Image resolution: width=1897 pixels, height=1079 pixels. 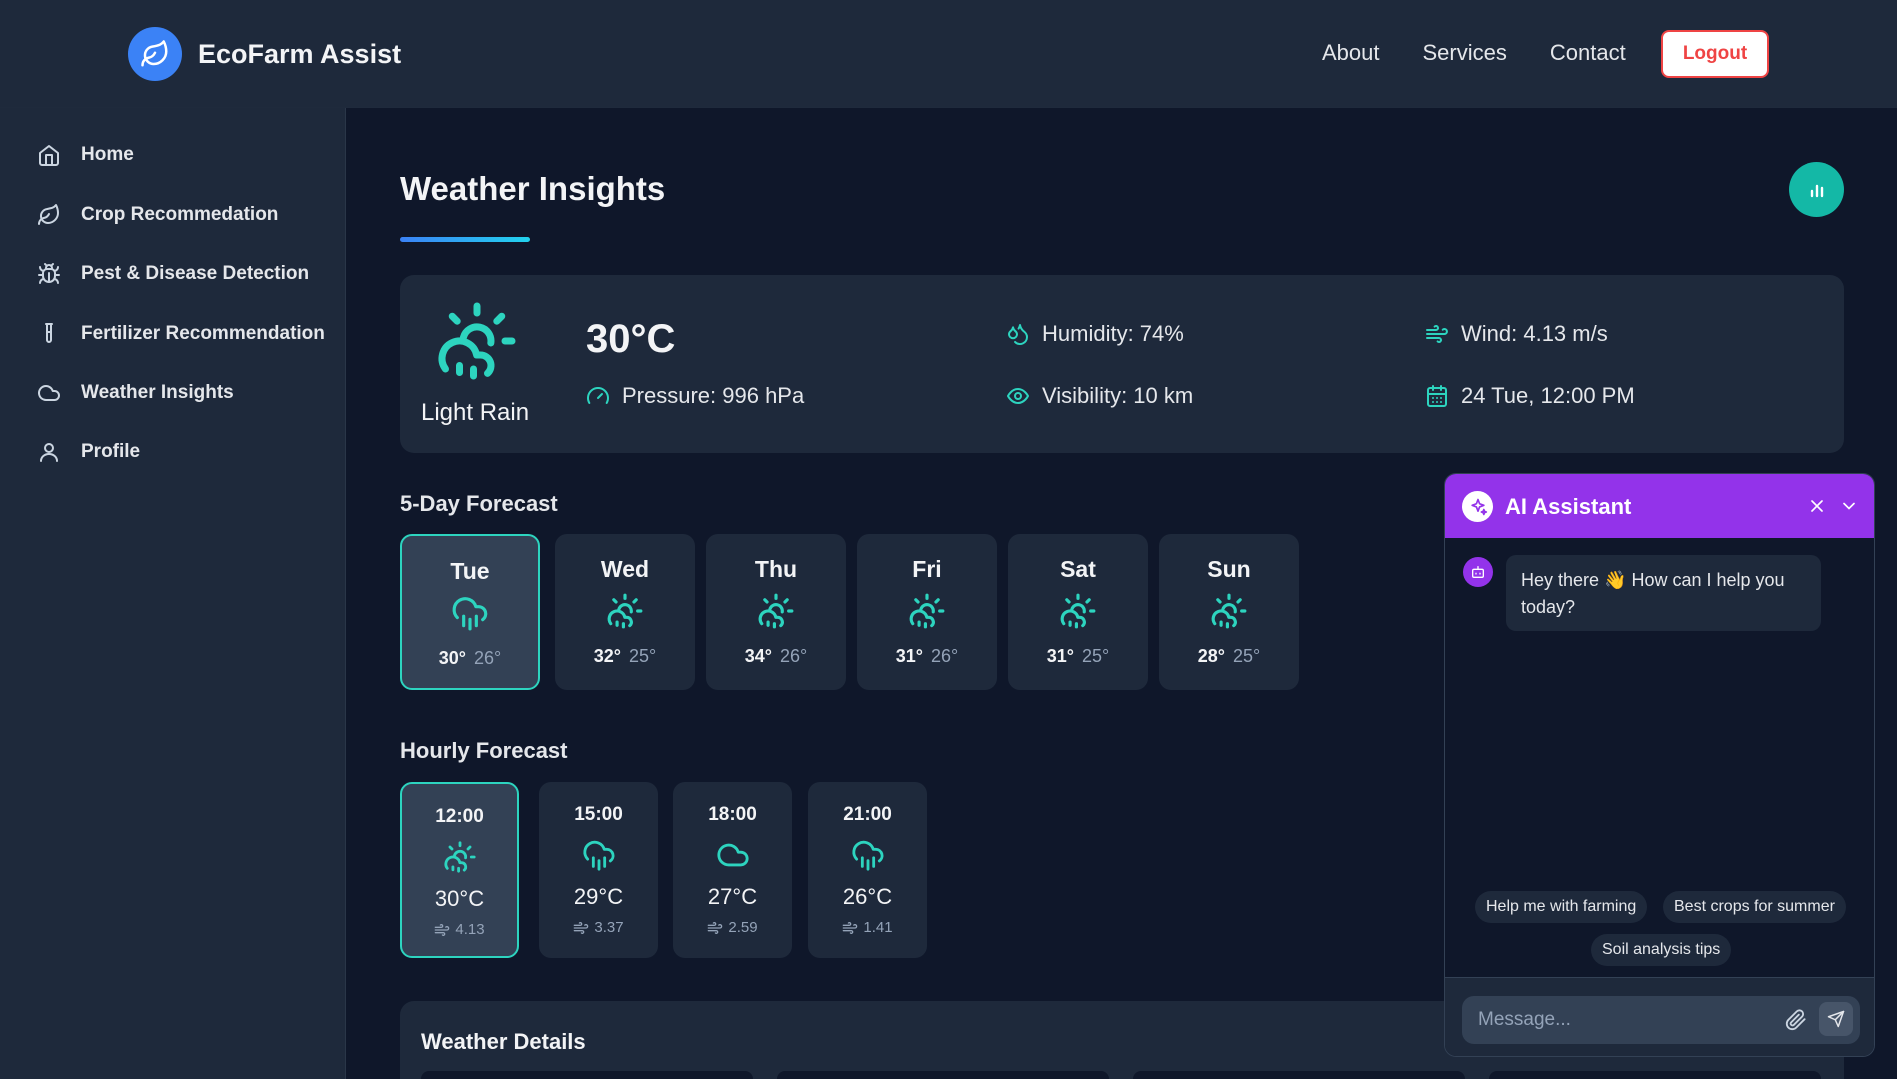 I want to click on forecast-day-card: Tue 30° 26°, so click(x=470, y=612).